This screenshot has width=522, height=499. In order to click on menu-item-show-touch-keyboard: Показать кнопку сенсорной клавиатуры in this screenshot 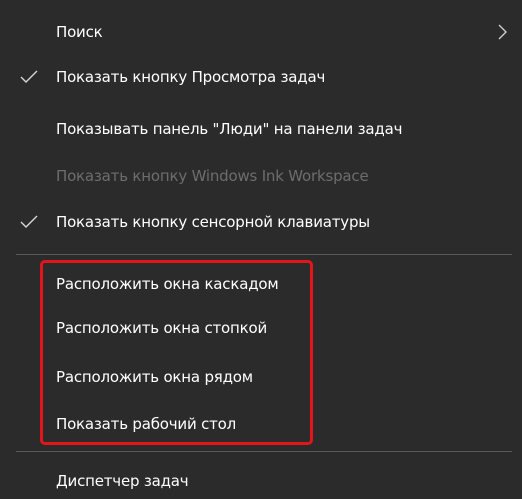, I will do `click(261, 222)`.